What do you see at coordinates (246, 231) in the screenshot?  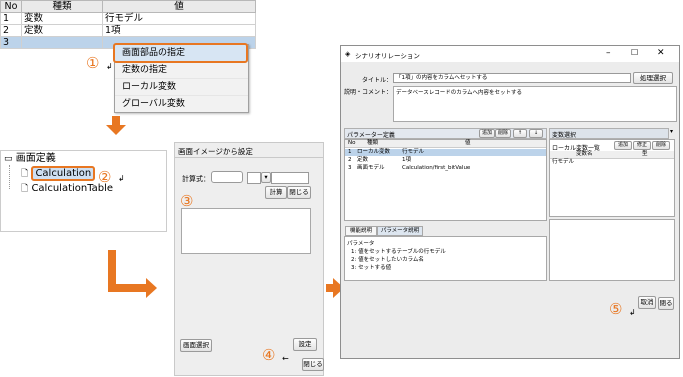 I see `expression-area` at bounding box center [246, 231].